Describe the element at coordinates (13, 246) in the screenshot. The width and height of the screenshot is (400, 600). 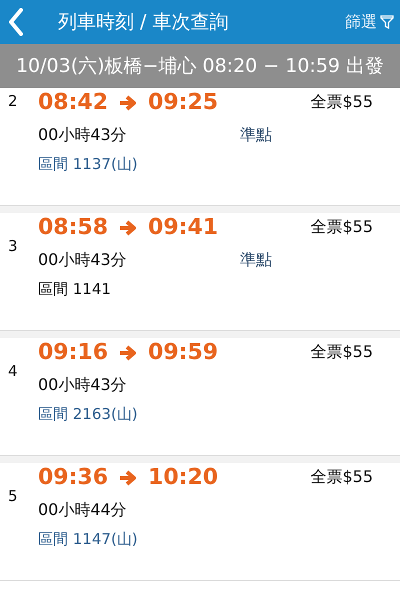
I see `trip-number: 3` at that location.